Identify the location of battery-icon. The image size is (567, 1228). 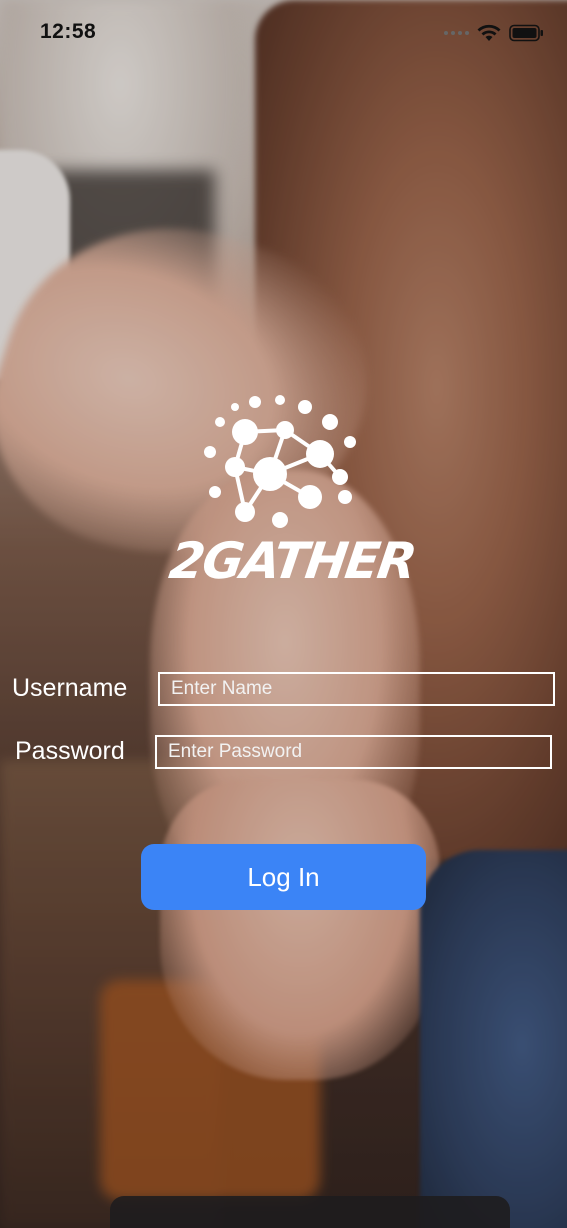
(526, 33).